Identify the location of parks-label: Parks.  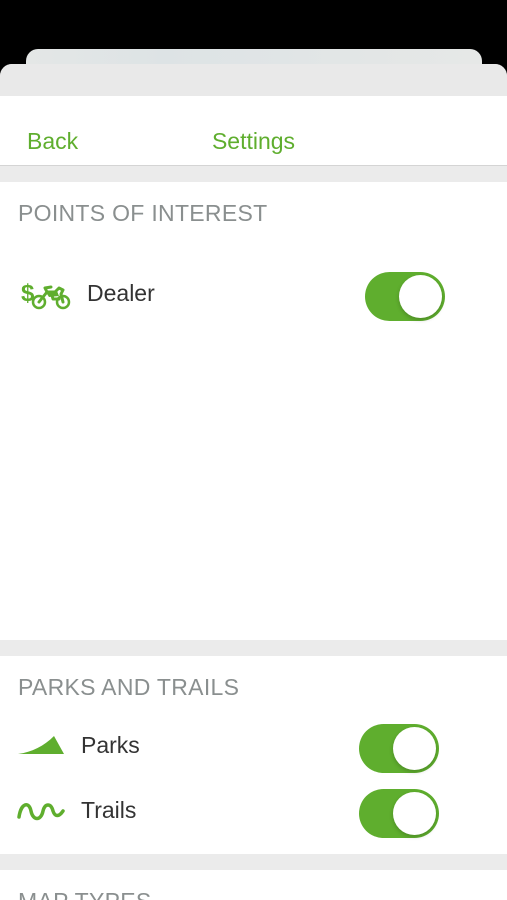
(110, 745).